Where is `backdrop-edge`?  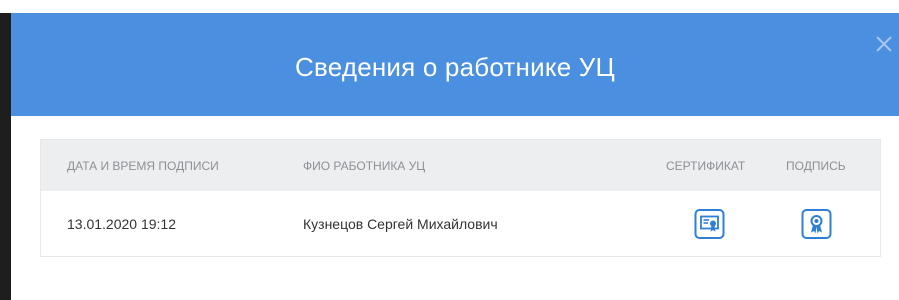 backdrop-edge is located at coordinates (5, 156).